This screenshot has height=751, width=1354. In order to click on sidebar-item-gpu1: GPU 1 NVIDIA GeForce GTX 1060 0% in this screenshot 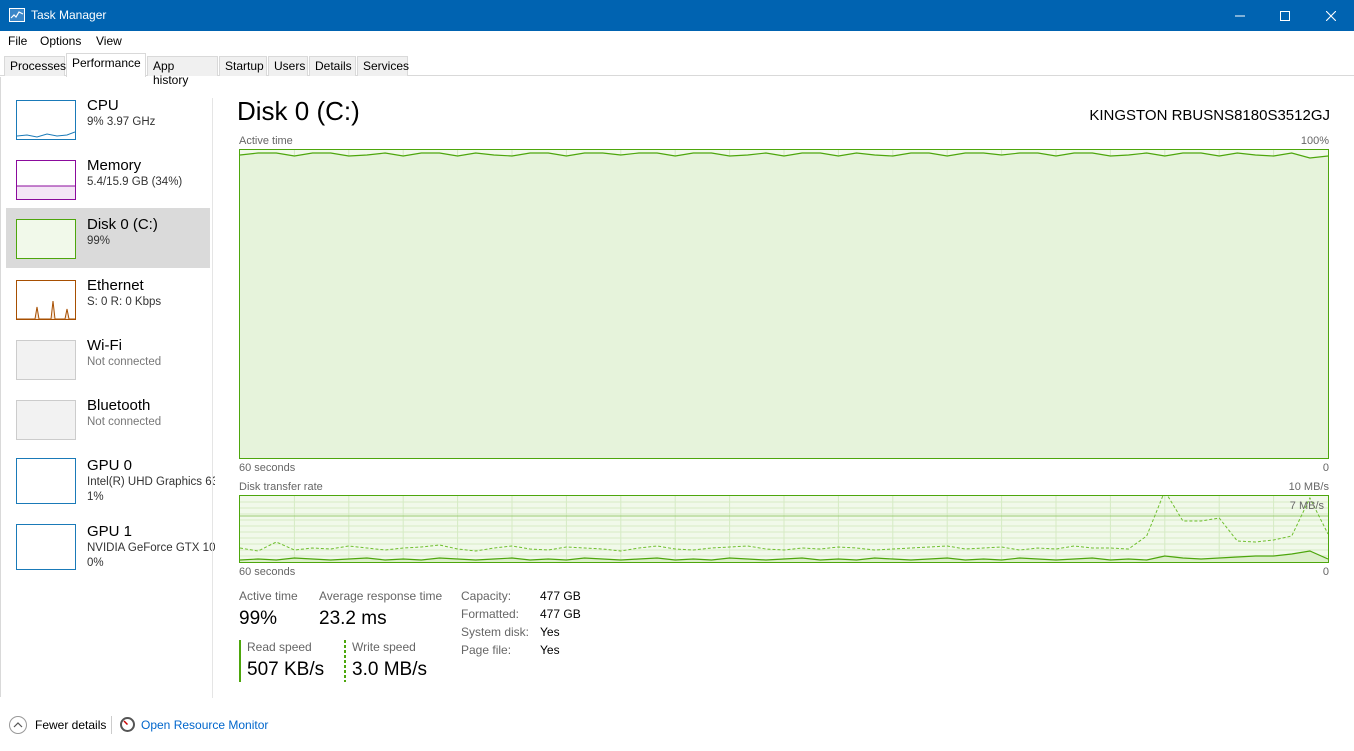, I will do `click(110, 546)`.